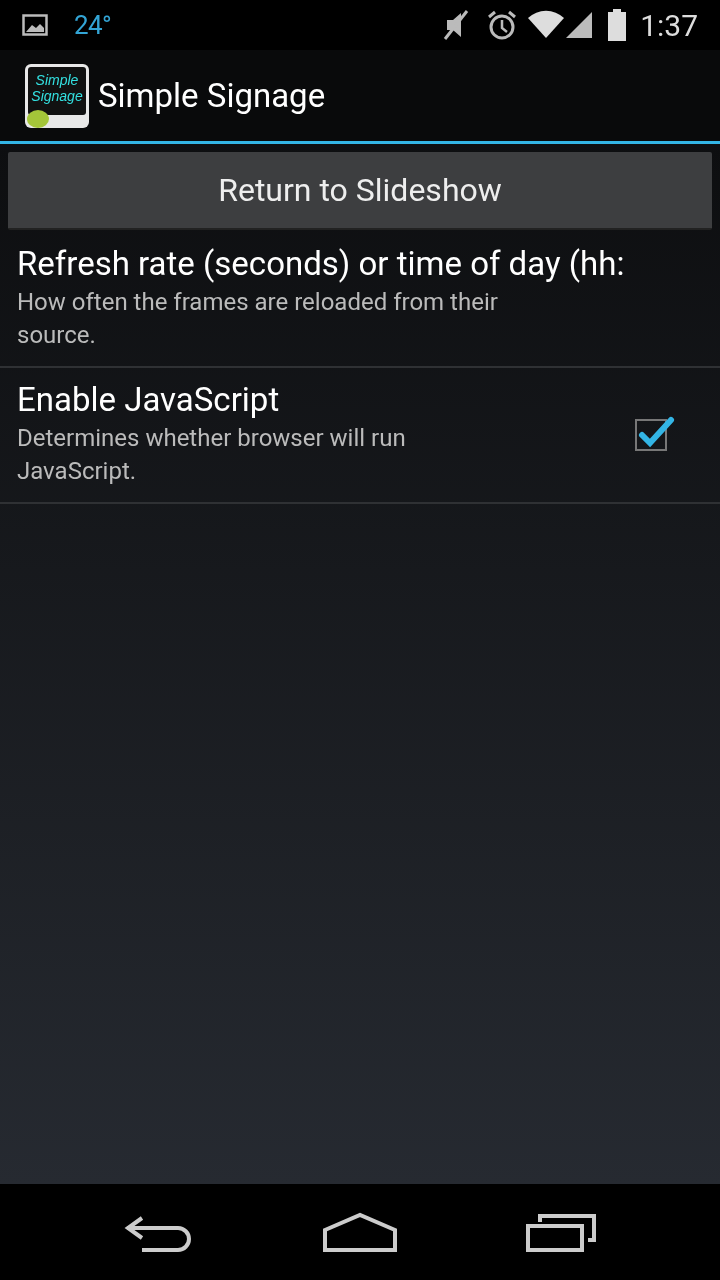 The height and width of the screenshot is (1280, 720). Describe the element at coordinates (456, 25) in the screenshot. I see `mute-icon` at that location.